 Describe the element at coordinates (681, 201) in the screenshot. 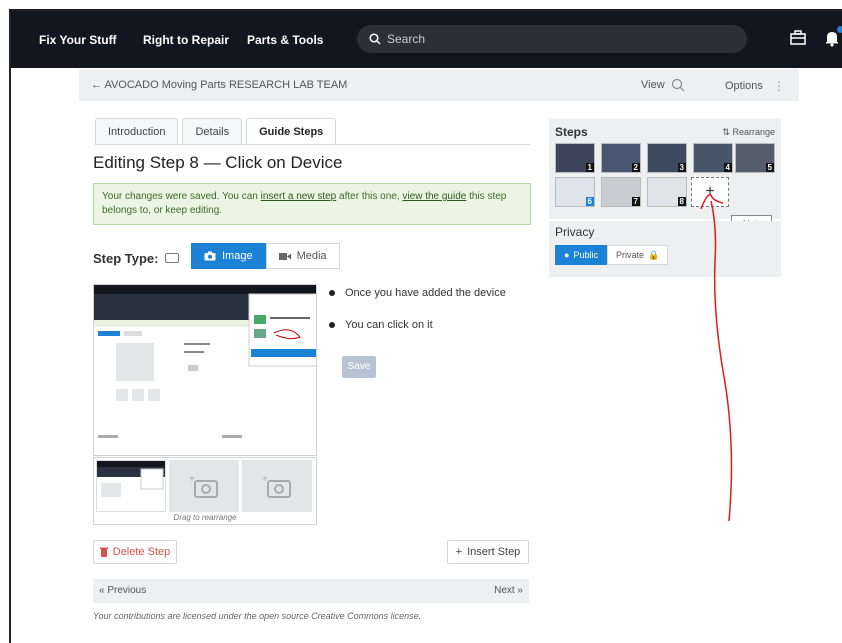

I see `step-number: 8` at that location.